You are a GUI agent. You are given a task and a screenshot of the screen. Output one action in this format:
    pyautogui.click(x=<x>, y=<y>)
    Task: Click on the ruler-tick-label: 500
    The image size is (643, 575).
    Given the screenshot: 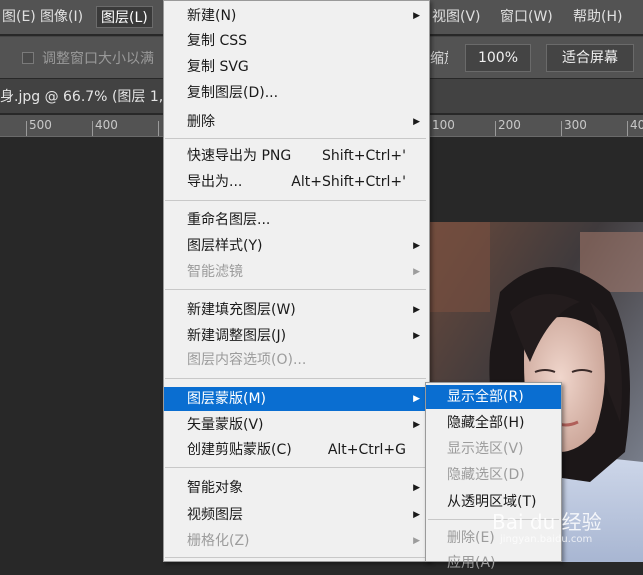 What is the action you would take?
    pyautogui.click(x=40, y=125)
    